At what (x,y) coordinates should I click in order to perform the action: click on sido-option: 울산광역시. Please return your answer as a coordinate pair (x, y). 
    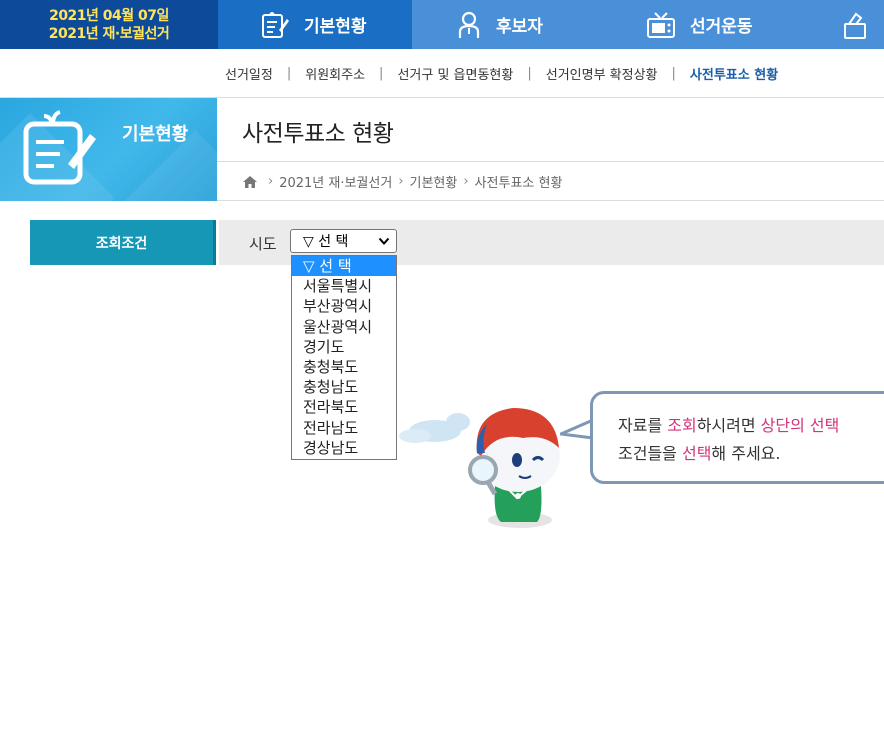
    Looking at the image, I should click on (344, 327).